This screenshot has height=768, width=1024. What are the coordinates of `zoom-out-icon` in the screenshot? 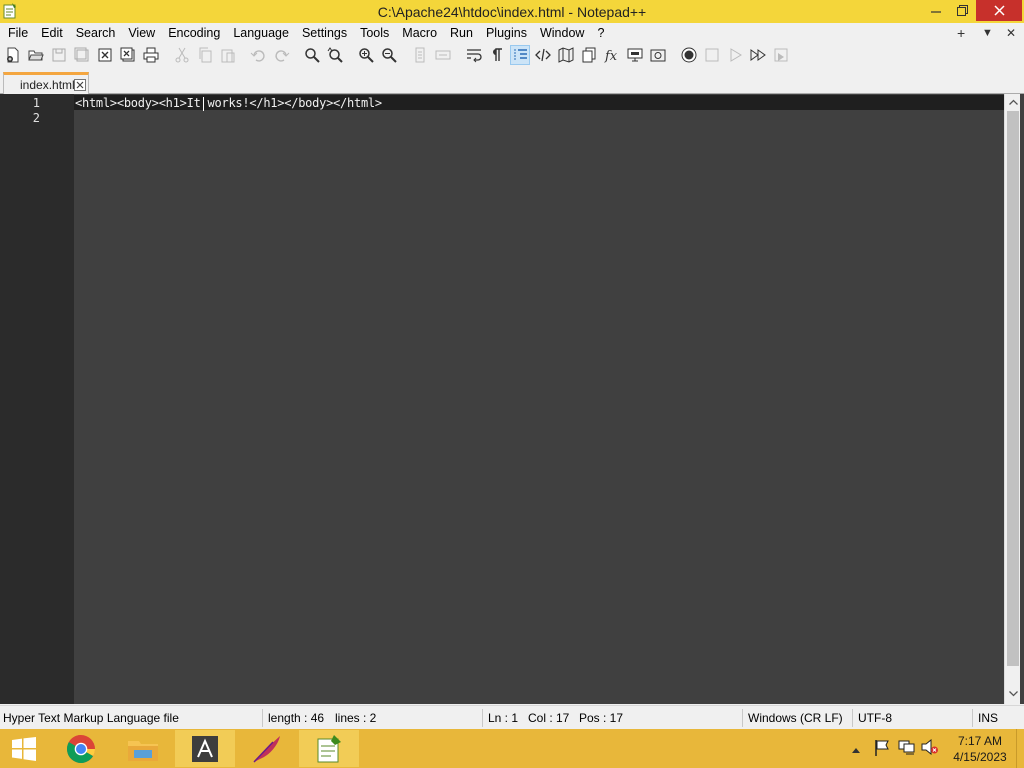 It's located at (389, 55).